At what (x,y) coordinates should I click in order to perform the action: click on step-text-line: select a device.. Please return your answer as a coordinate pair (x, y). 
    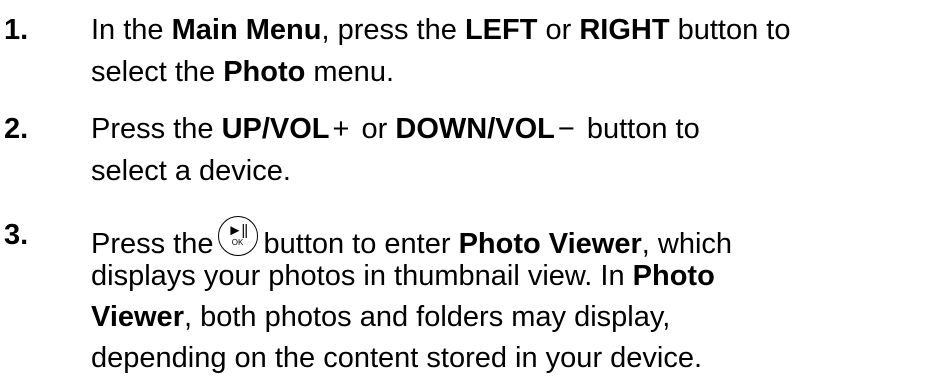
    Looking at the image, I should click on (191, 171).